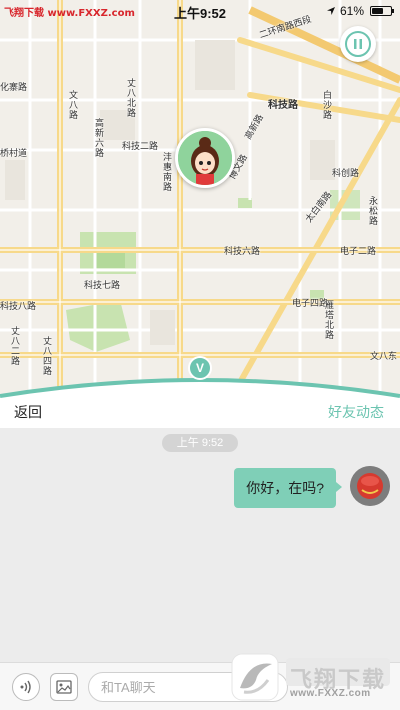  Describe the element at coordinates (102, 286) in the screenshot. I see `road-label: 科技七路` at that location.